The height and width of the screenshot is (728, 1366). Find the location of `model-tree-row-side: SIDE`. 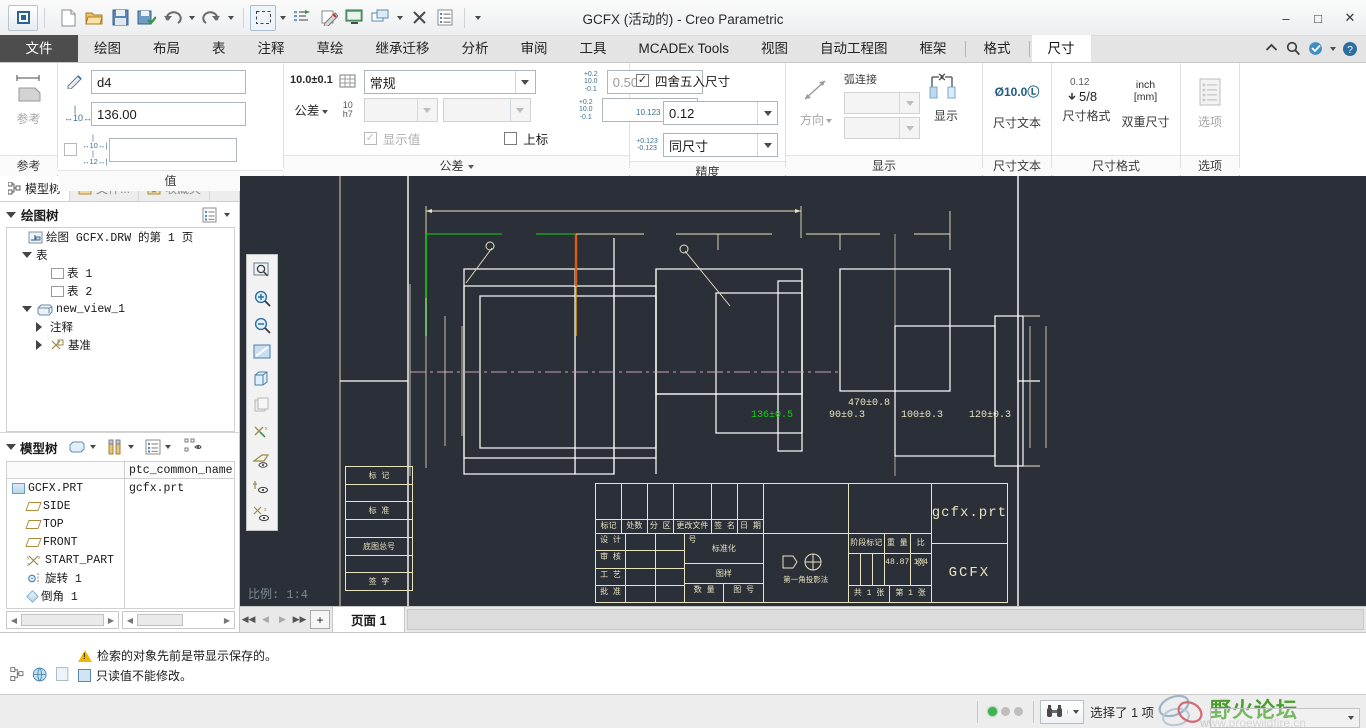

model-tree-row-side: SIDE is located at coordinates (65, 506).